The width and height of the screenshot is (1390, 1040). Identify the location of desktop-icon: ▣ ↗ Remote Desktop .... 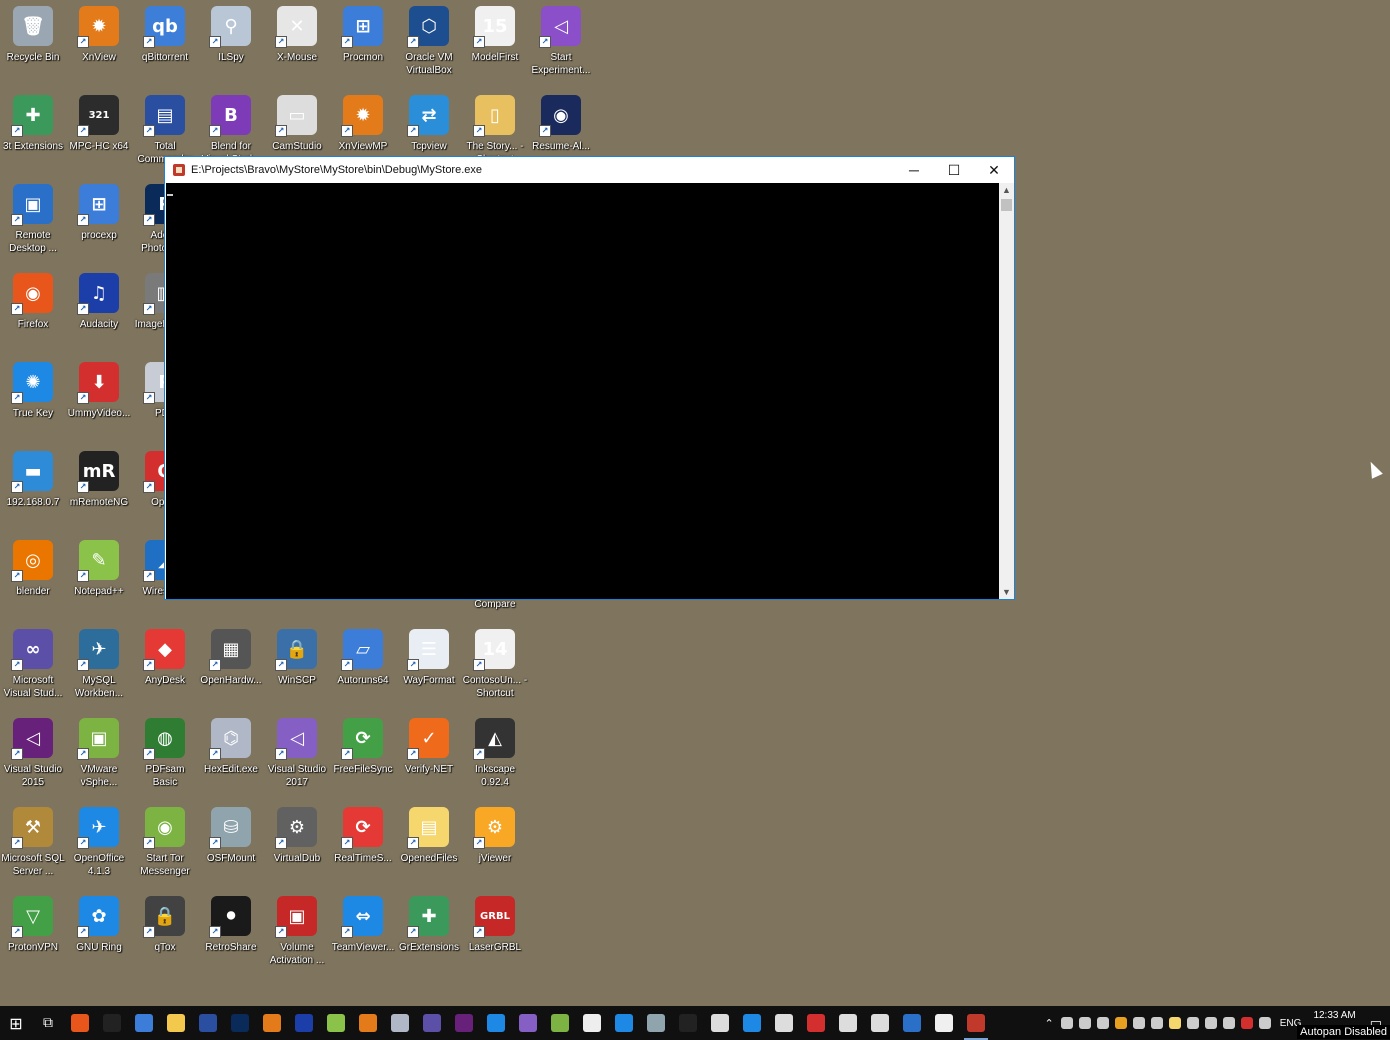
(33, 223).